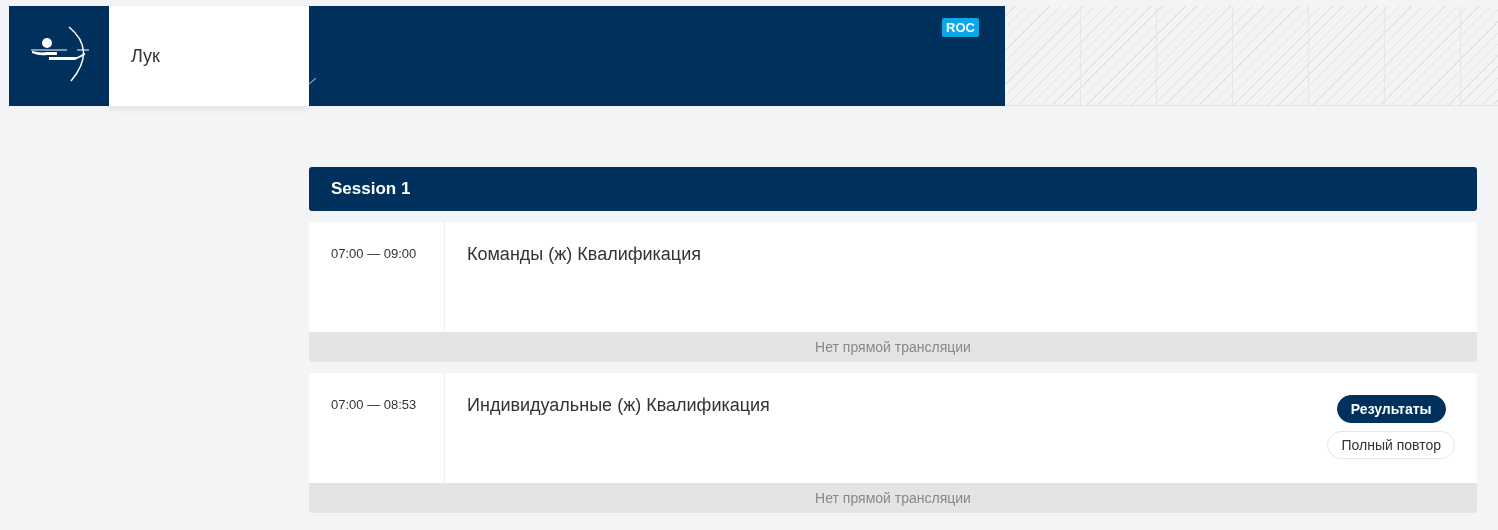 This screenshot has width=1498, height=530. What do you see at coordinates (1391, 445) in the screenshot?
I see `replay-button: Полный повтор` at bounding box center [1391, 445].